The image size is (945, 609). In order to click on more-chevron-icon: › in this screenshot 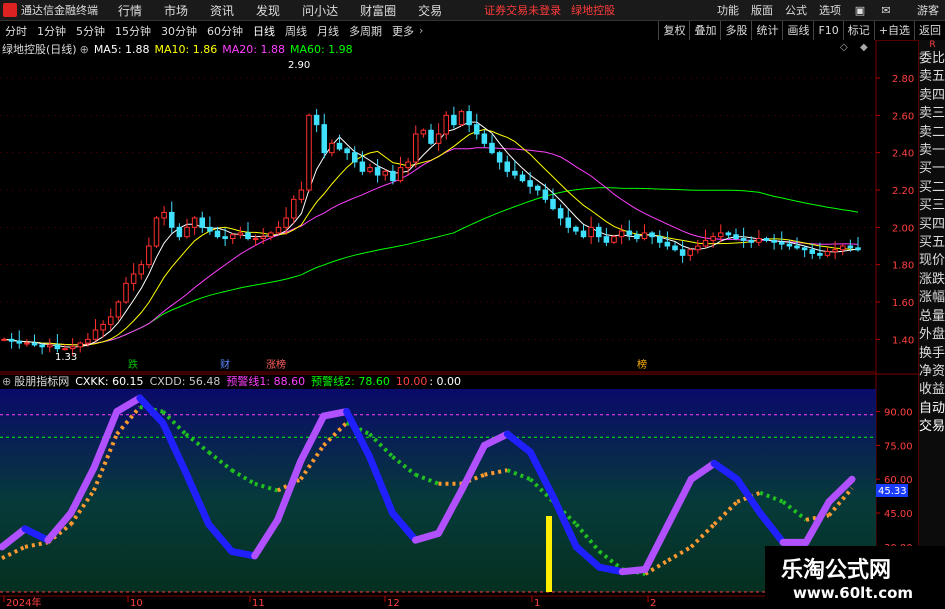, I will do `click(421, 30)`.